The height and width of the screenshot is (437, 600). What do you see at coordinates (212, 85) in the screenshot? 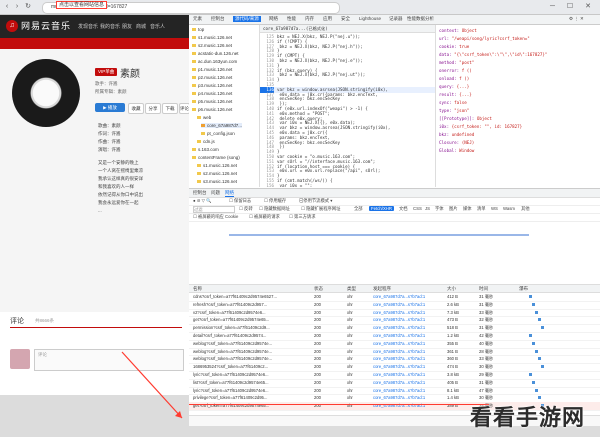
I see `tree-item: p3.music.126.net` at bounding box center [212, 85].